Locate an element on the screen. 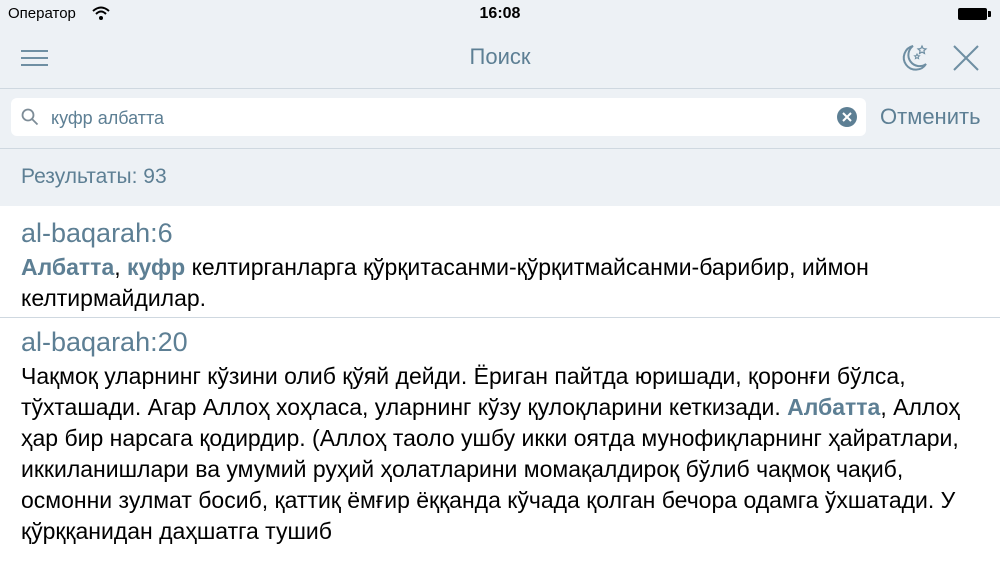  search-bar: куфр албатта Отменить is located at coordinates (500, 119).